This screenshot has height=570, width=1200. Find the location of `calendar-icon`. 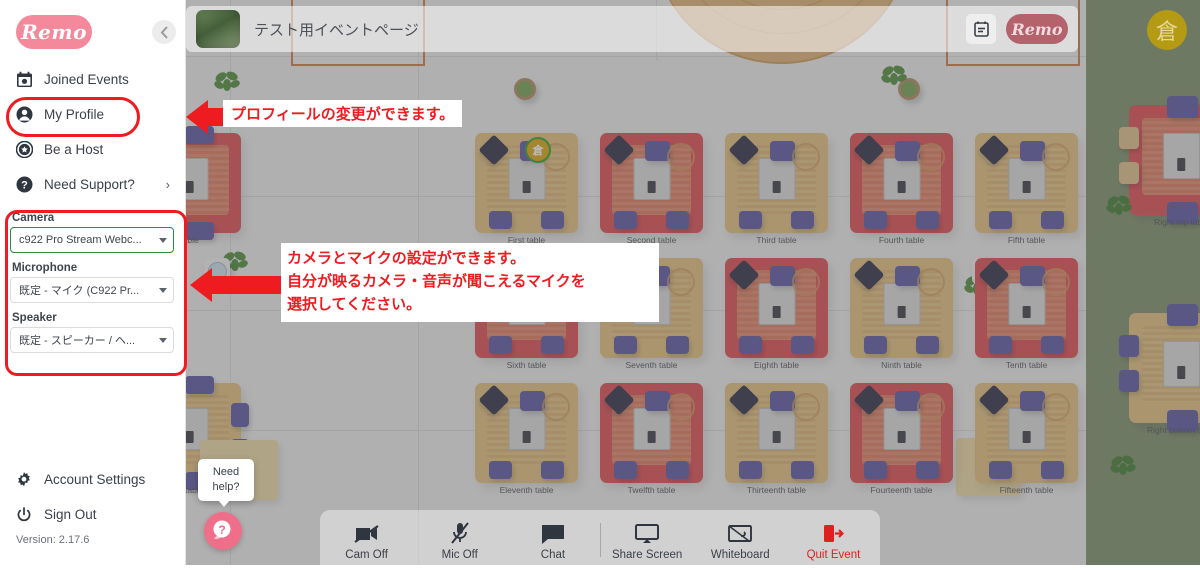

calendar-icon is located at coordinates (24, 80).